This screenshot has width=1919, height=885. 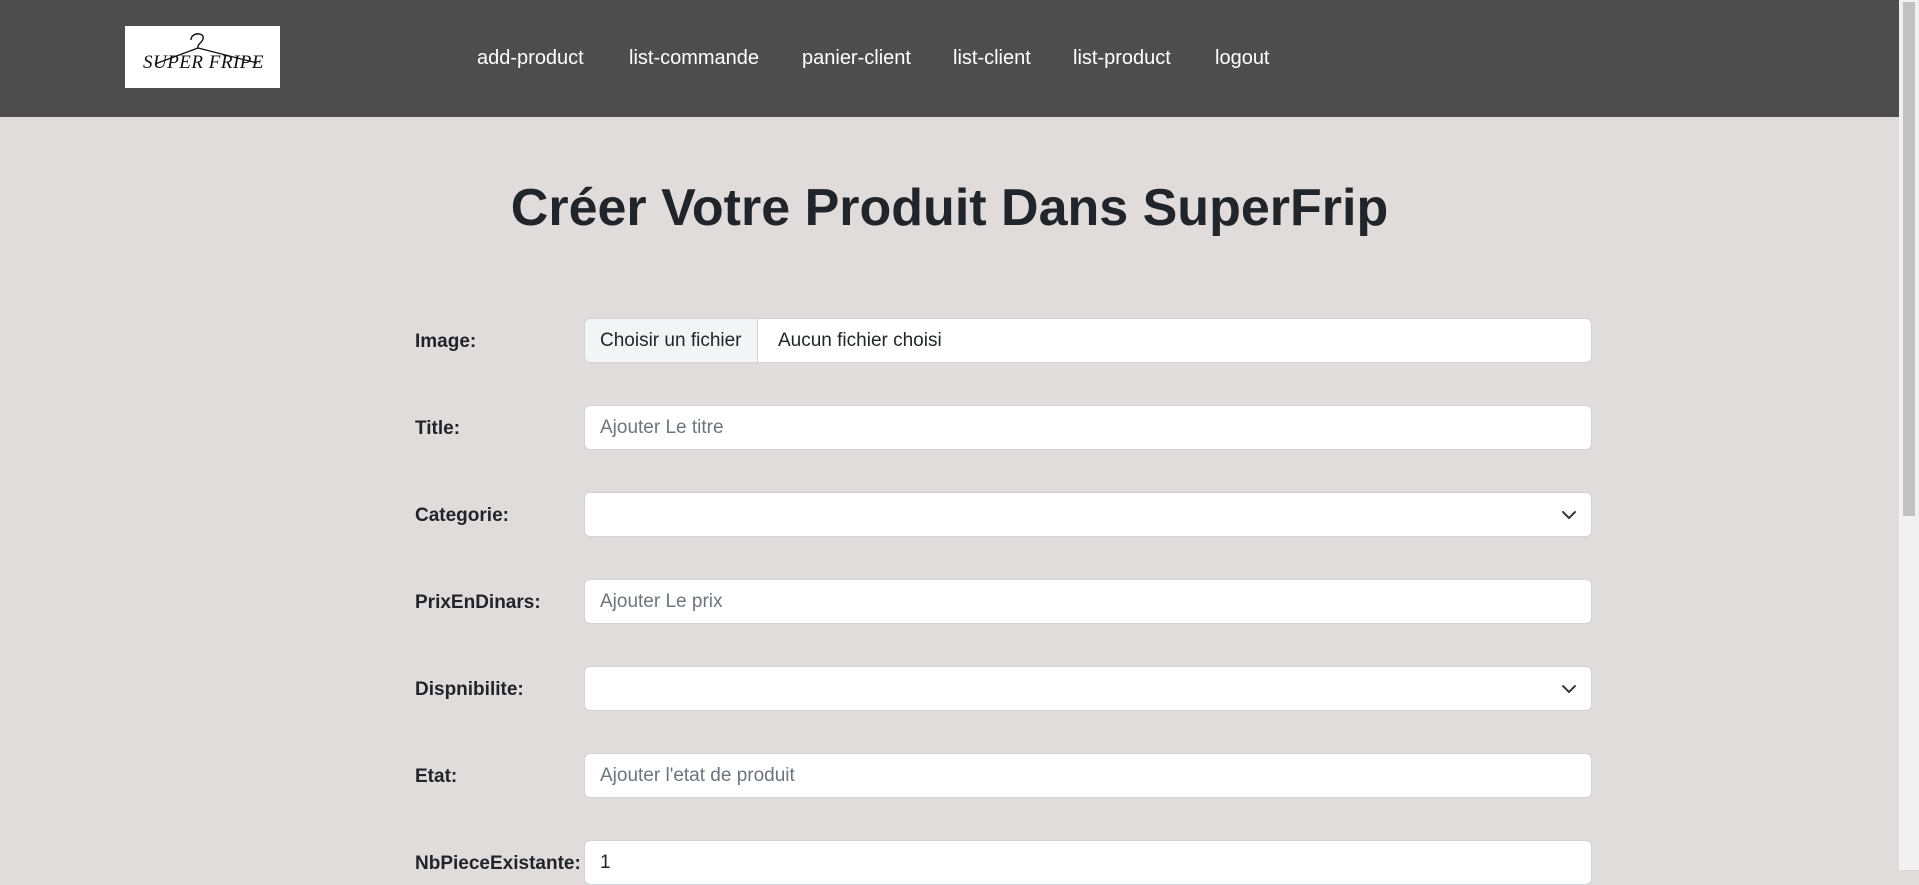 What do you see at coordinates (856, 58) in the screenshot?
I see `nav-panier-client: panier-client` at bounding box center [856, 58].